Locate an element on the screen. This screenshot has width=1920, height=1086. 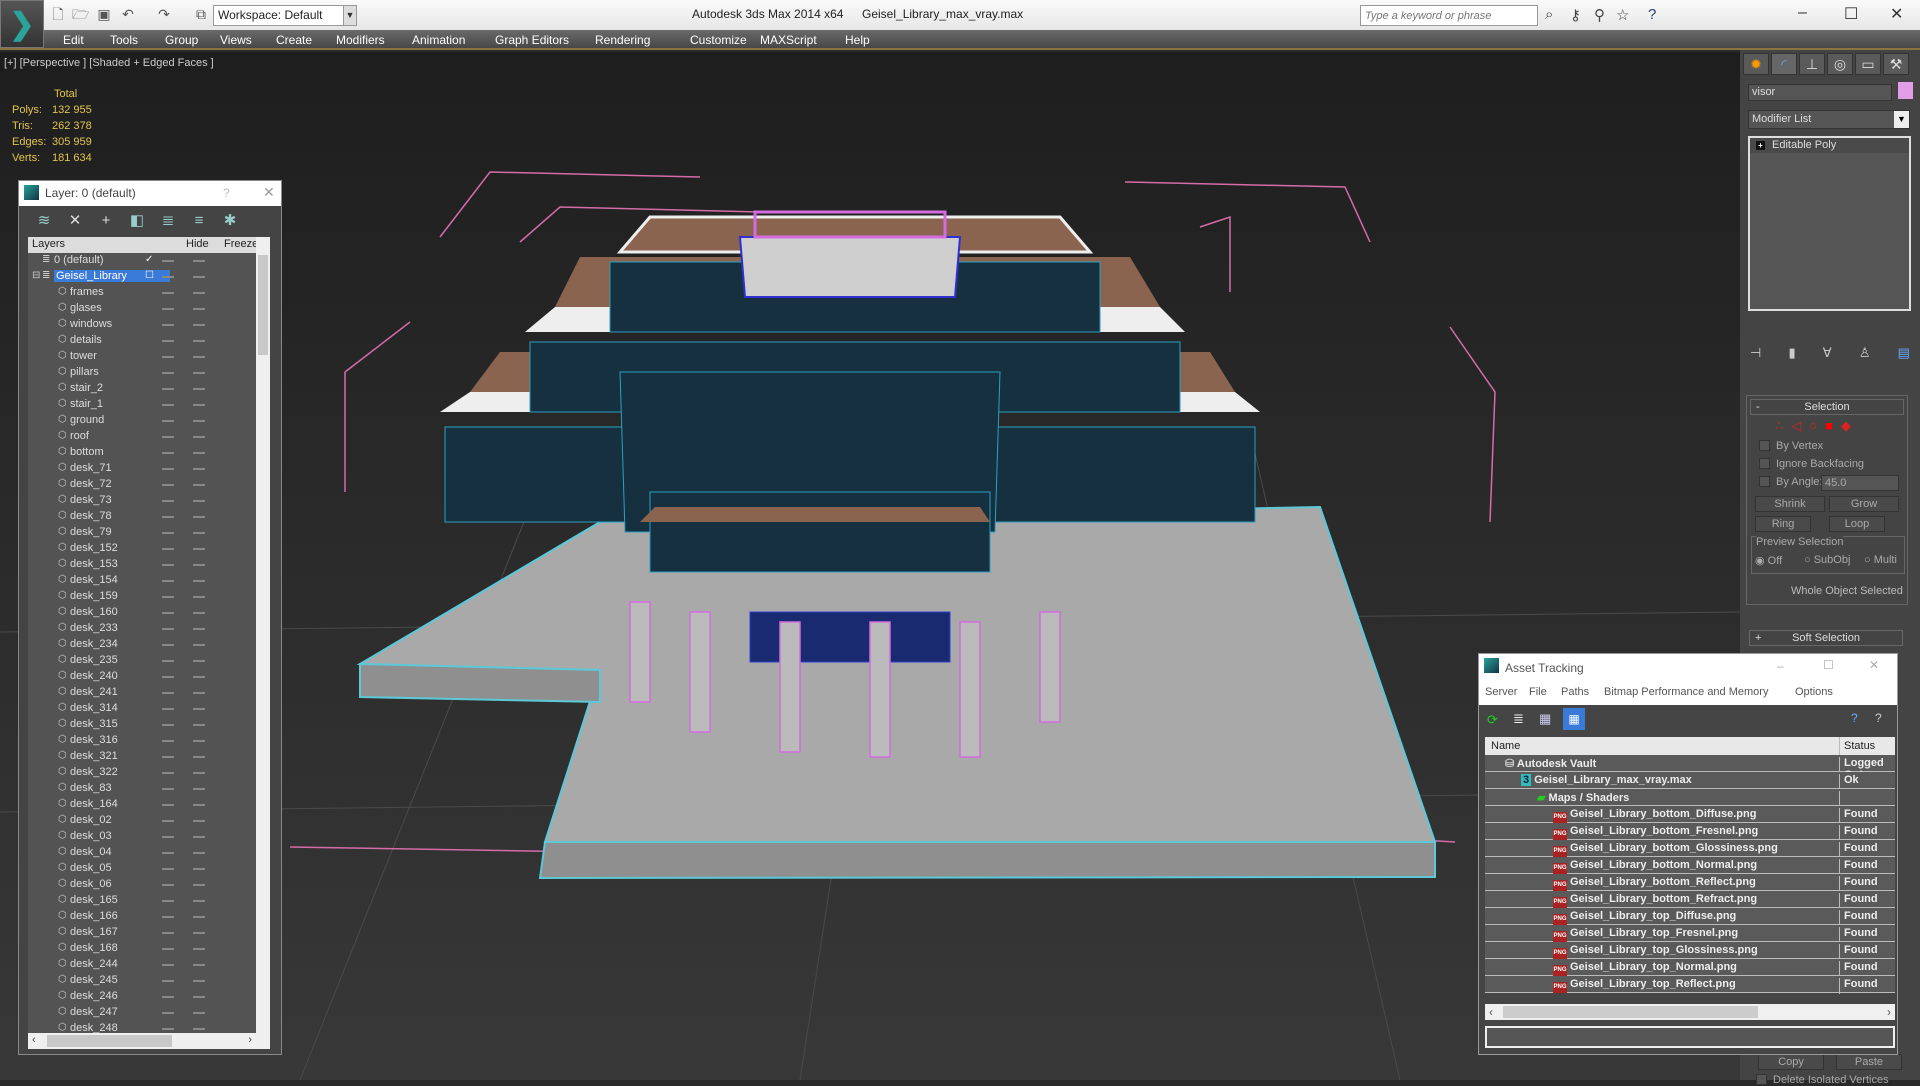
redo-icon: ↷ is located at coordinates (164, 14).